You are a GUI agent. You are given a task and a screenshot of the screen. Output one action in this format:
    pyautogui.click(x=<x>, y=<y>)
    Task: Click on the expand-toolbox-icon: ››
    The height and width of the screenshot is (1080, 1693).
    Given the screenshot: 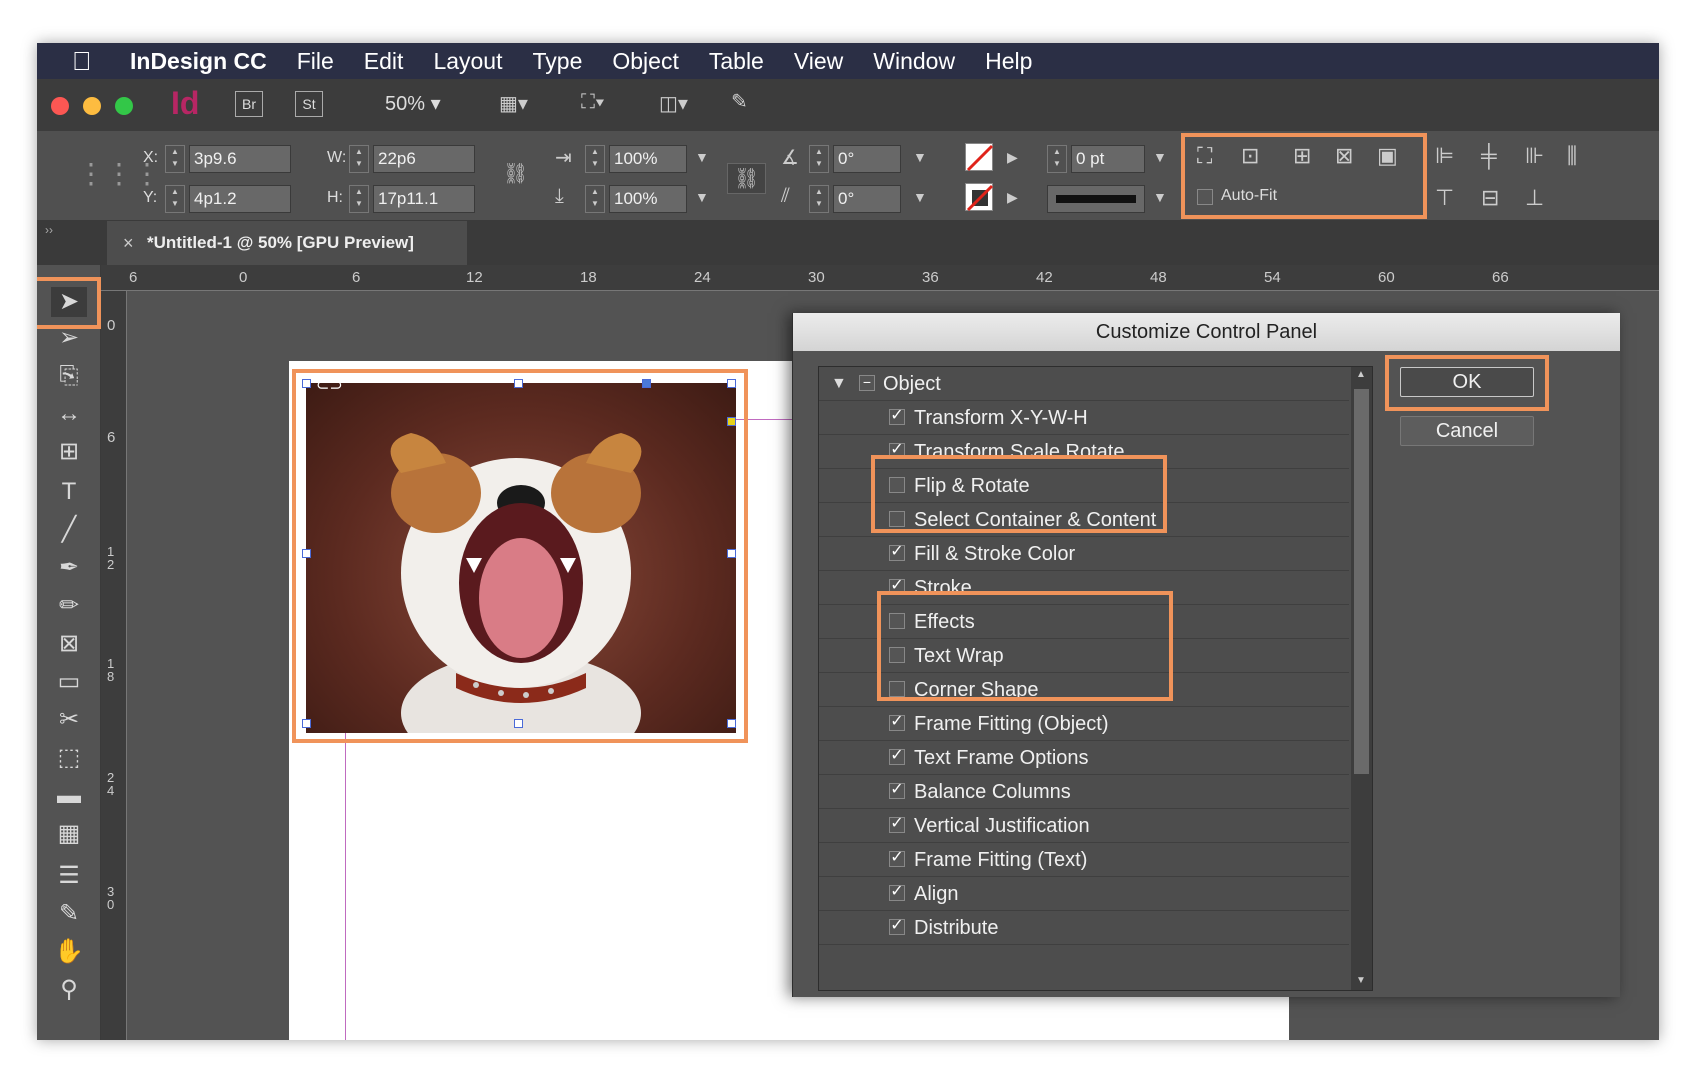 What is the action you would take?
    pyautogui.click(x=49, y=230)
    